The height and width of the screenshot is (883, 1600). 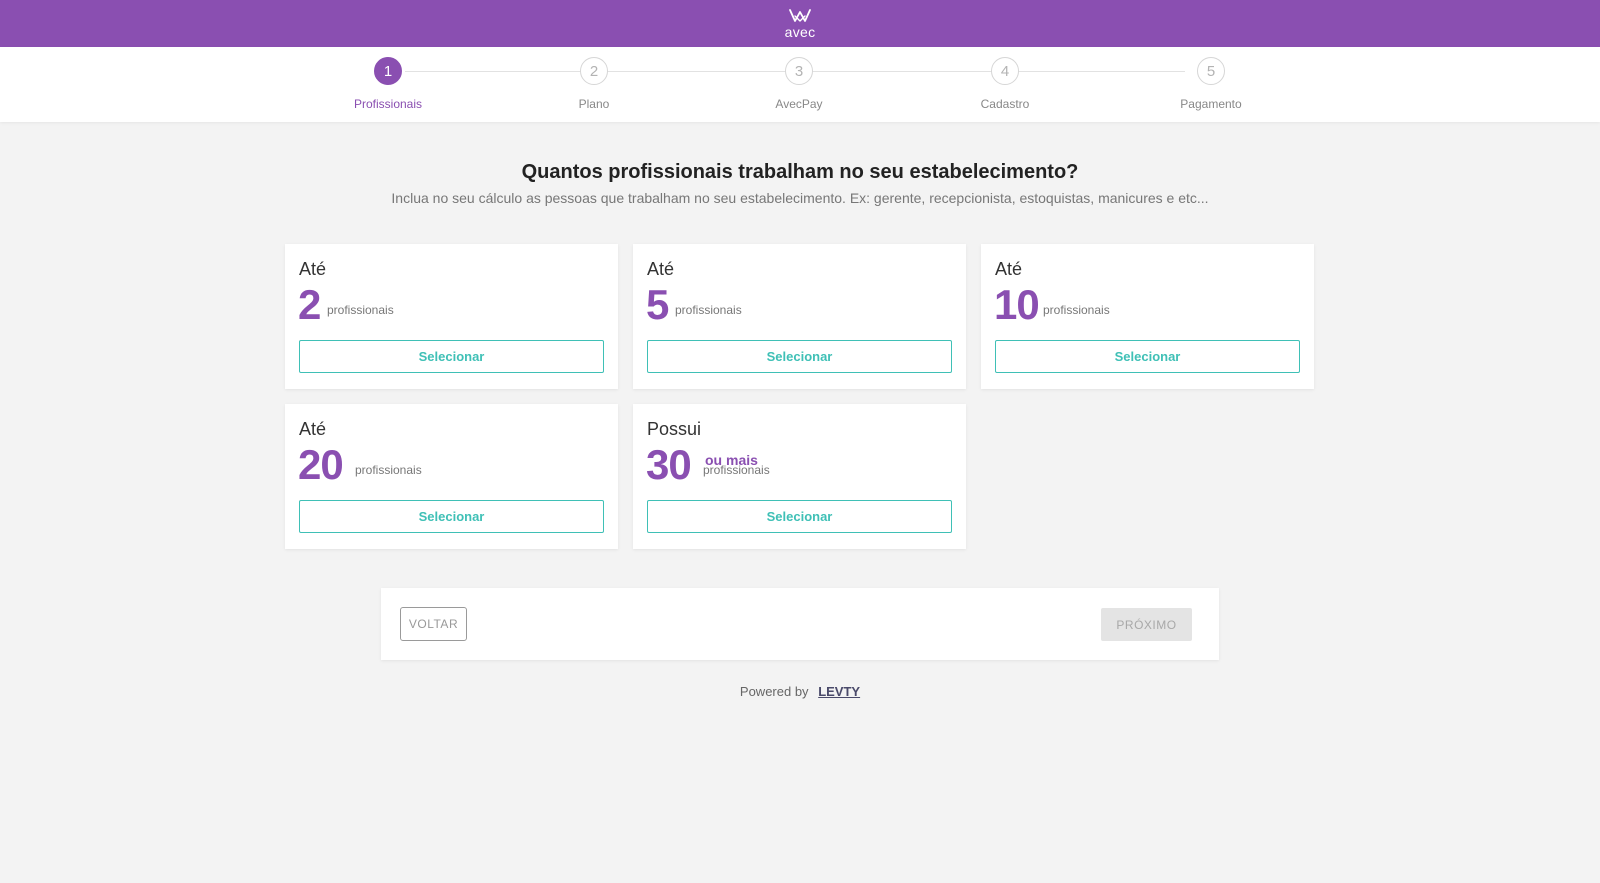 What do you see at coordinates (388, 104) in the screenshot?
I see `step-label: Profissionais` at bounding box center [388, 104].